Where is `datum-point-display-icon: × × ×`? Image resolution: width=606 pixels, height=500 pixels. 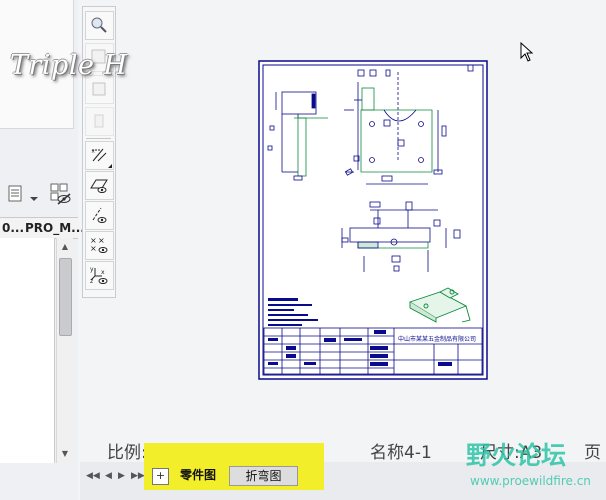 datum-point-display-icon: × × × is located at coordinates (99, 245).